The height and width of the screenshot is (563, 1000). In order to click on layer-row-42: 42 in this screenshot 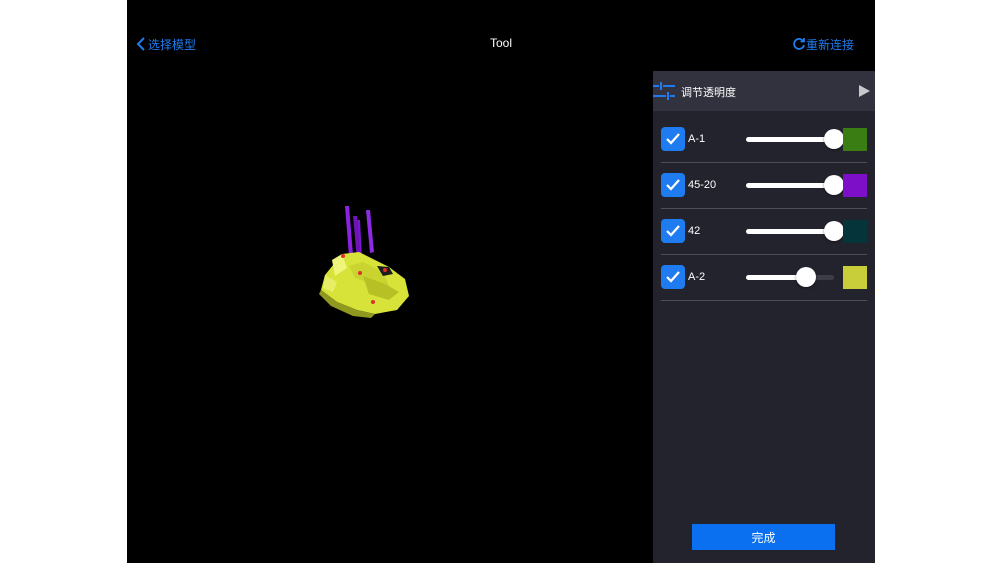, I will do `click(764, 231)`.